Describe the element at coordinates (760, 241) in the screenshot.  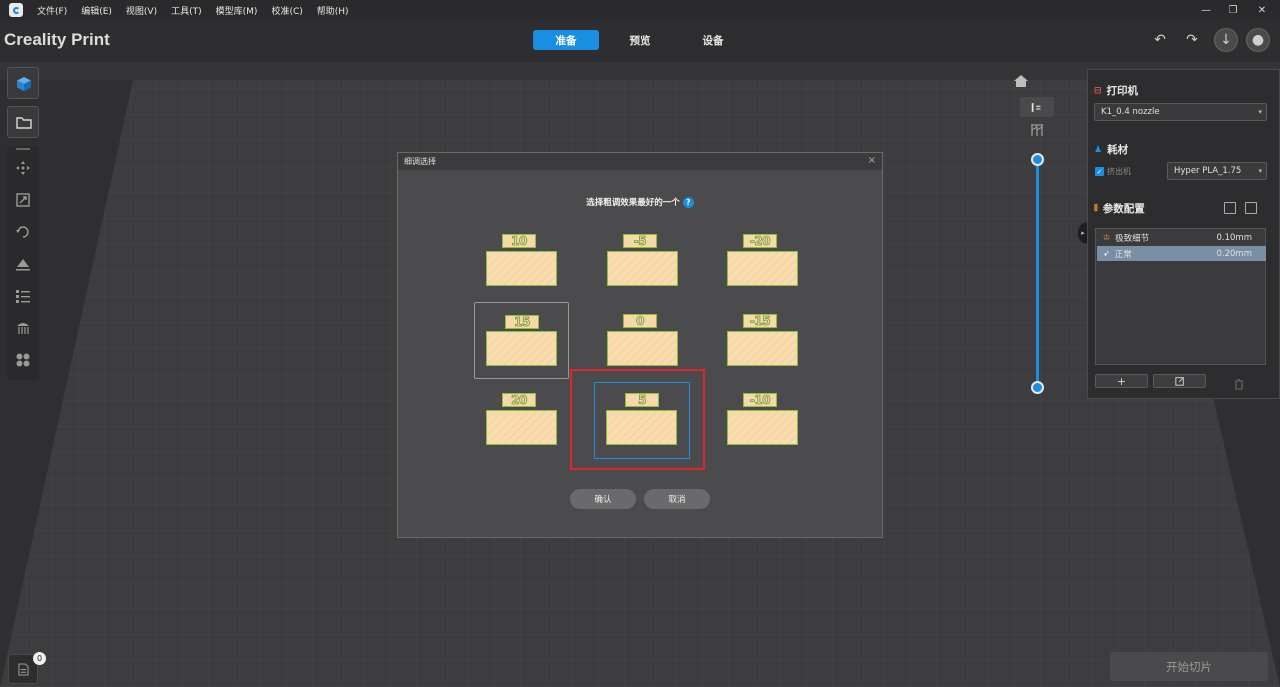
I see `option-label: -20` at that location.